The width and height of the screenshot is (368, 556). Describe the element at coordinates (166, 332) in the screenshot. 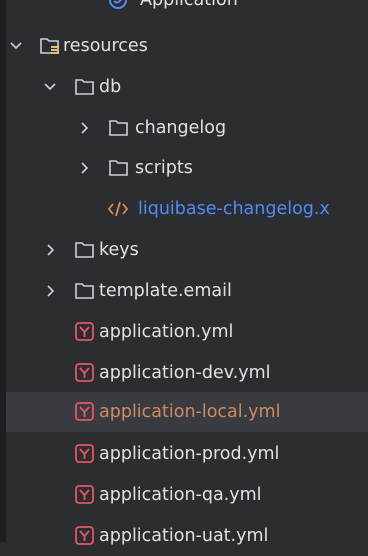

I see `tree-item-label: application.yml` at that location.